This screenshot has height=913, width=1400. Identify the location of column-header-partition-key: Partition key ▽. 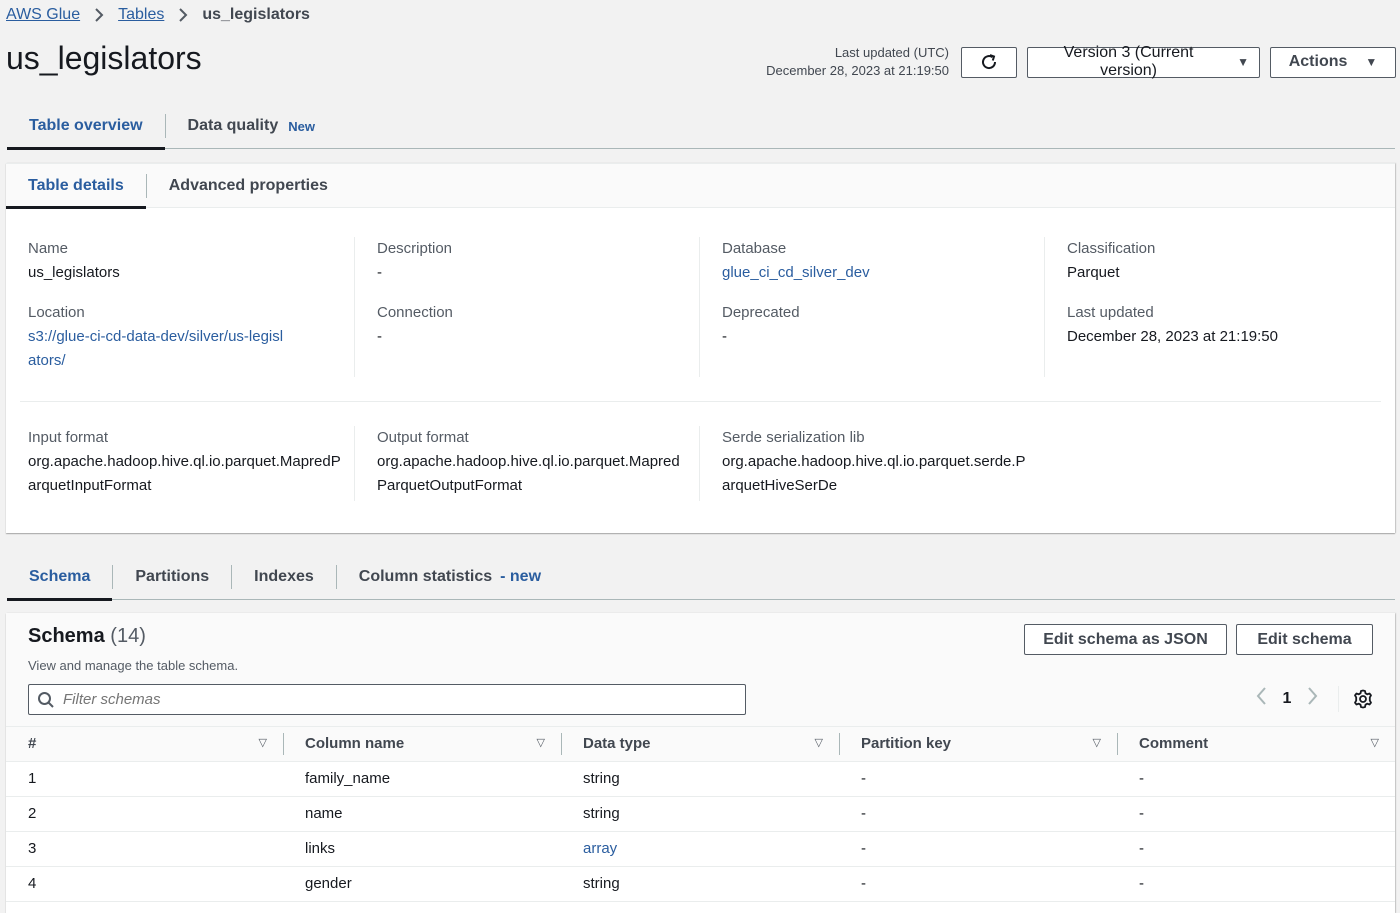
(978, 744).